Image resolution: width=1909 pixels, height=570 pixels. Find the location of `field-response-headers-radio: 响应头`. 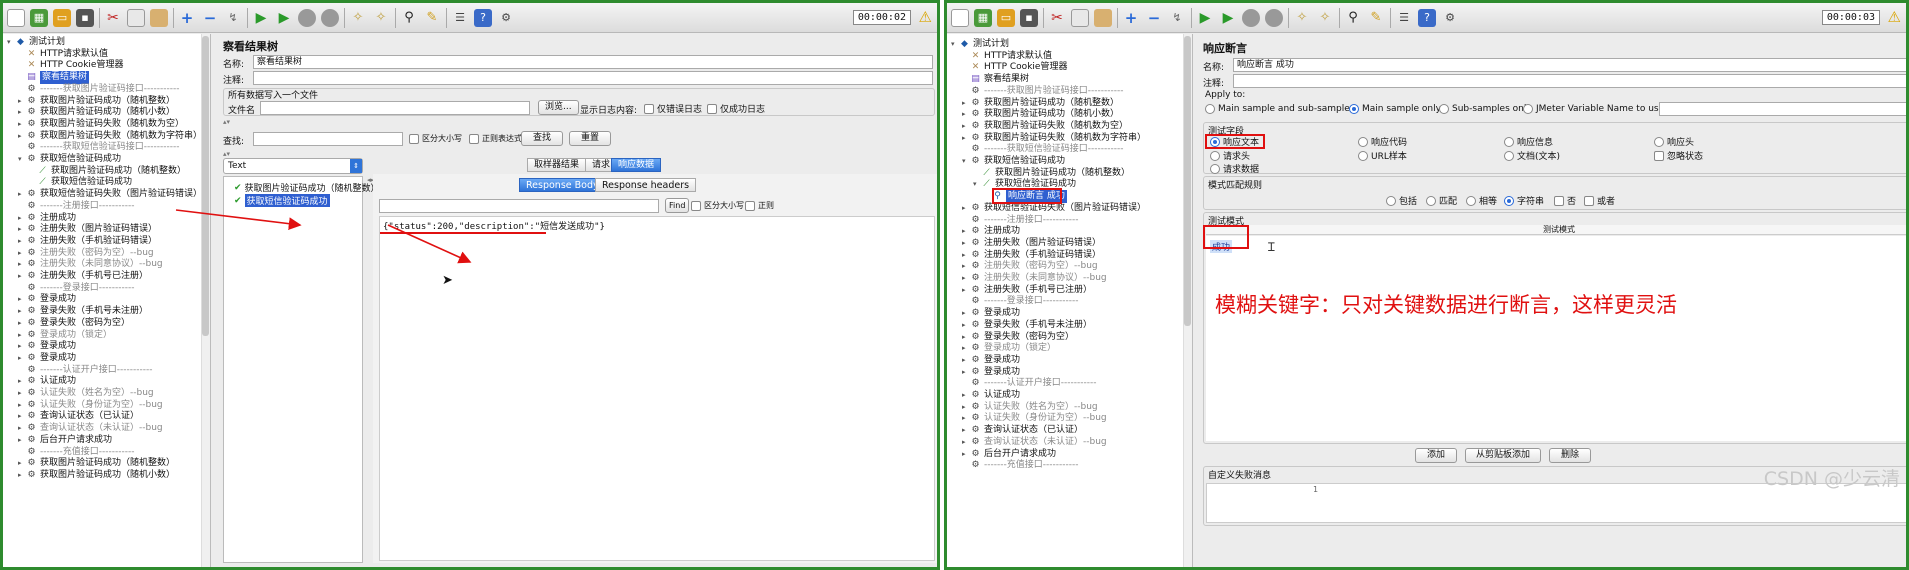

field-response-headers-radio: 响应头 is located at coordinates (1674, 141).